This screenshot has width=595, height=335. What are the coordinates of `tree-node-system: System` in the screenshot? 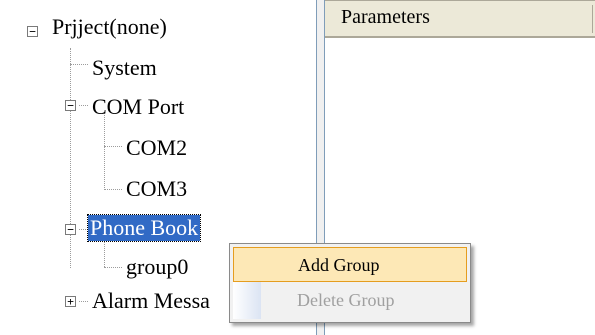 It's located at (124, 68).